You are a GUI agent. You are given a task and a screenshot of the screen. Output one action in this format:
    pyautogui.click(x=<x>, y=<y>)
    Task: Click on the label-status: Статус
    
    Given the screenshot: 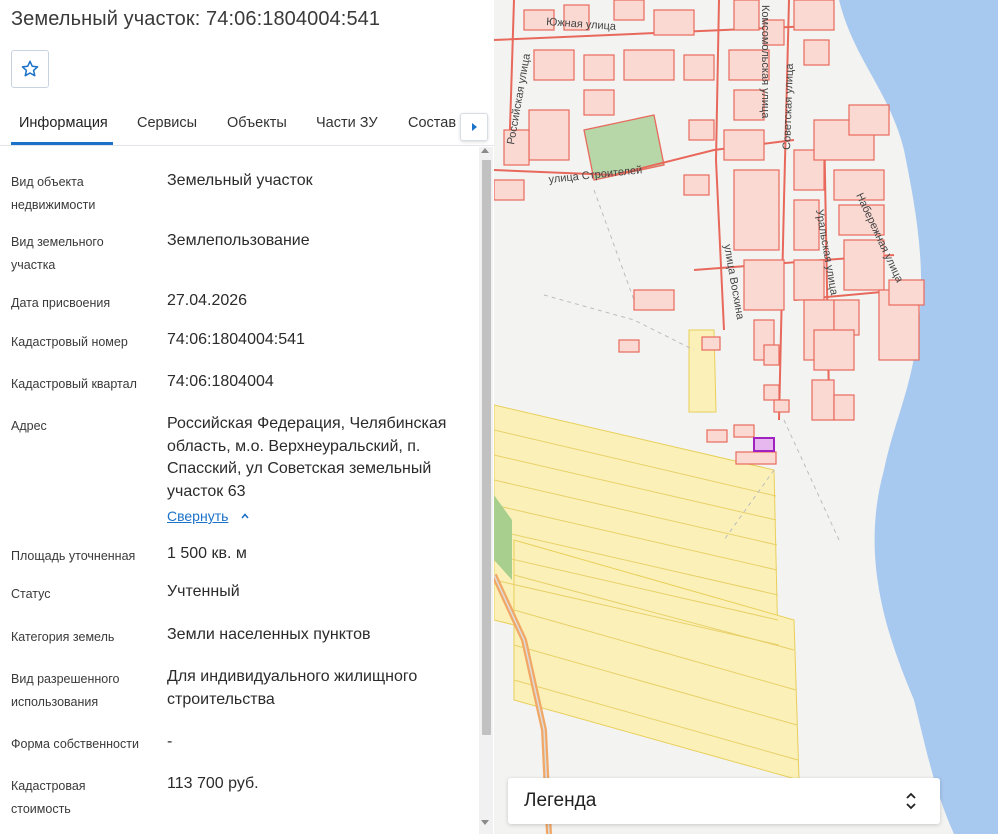 What is the action you would take?
    pyautogui.click(x=31, y=594)
    